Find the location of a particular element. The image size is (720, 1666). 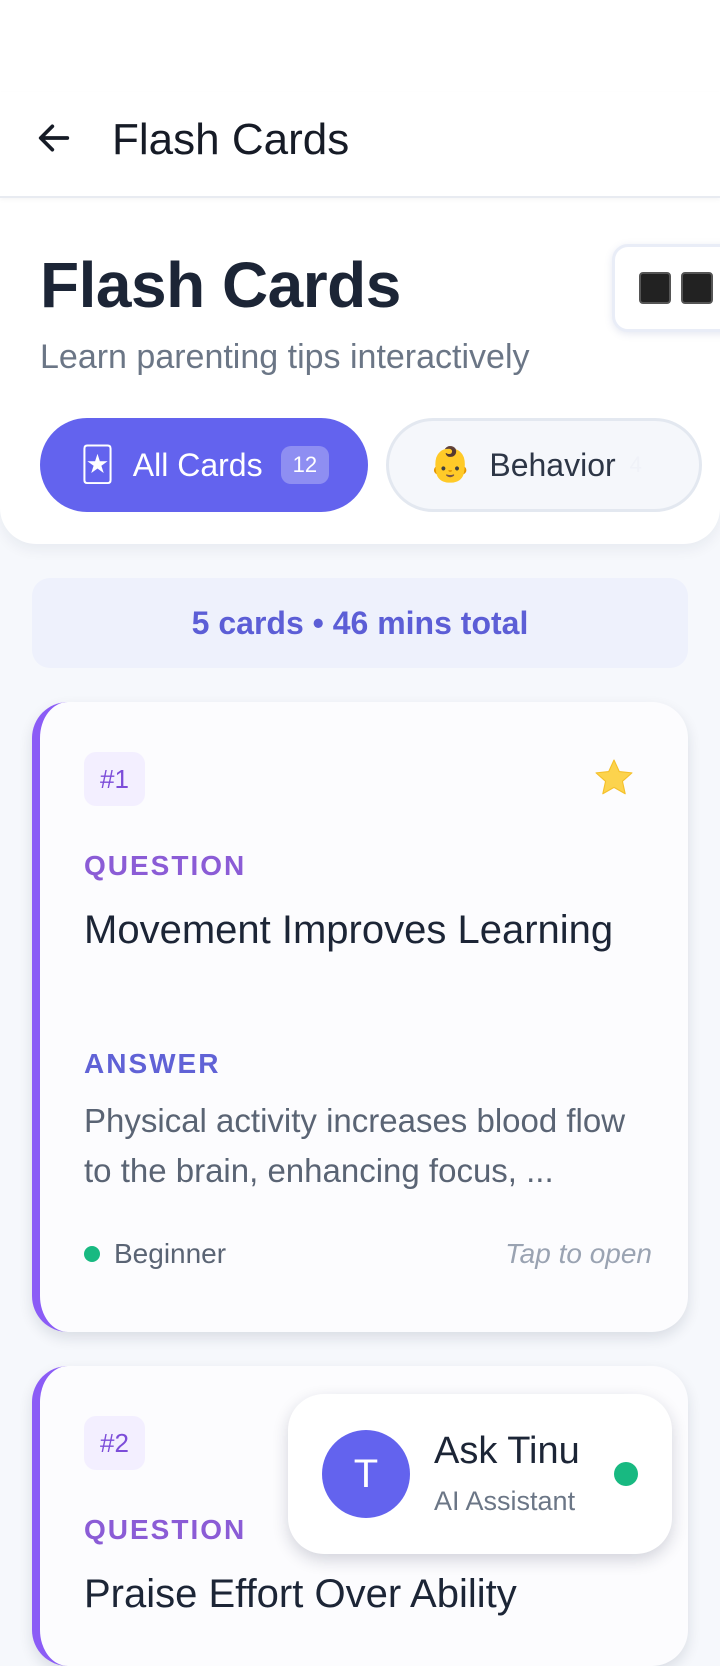

filter-chip-label: All Cards is located at coordinates (197, 464).